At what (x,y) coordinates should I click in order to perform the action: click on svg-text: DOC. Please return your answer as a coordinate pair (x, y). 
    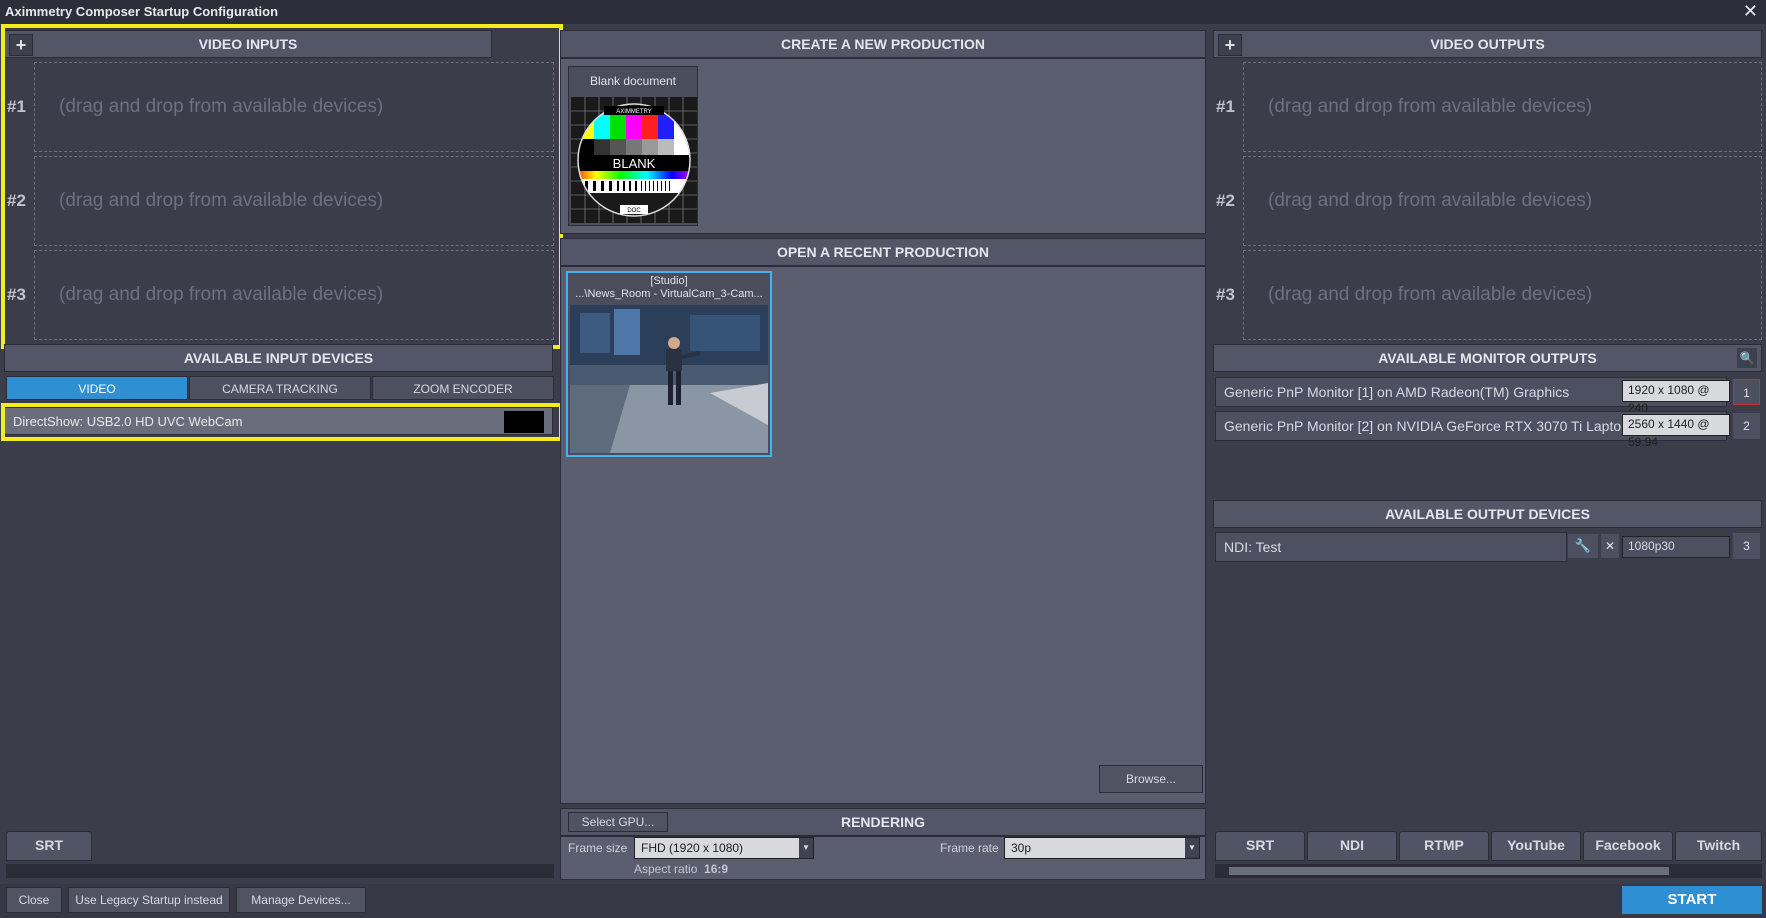
    Looking at the image, I should click on (634, 211).